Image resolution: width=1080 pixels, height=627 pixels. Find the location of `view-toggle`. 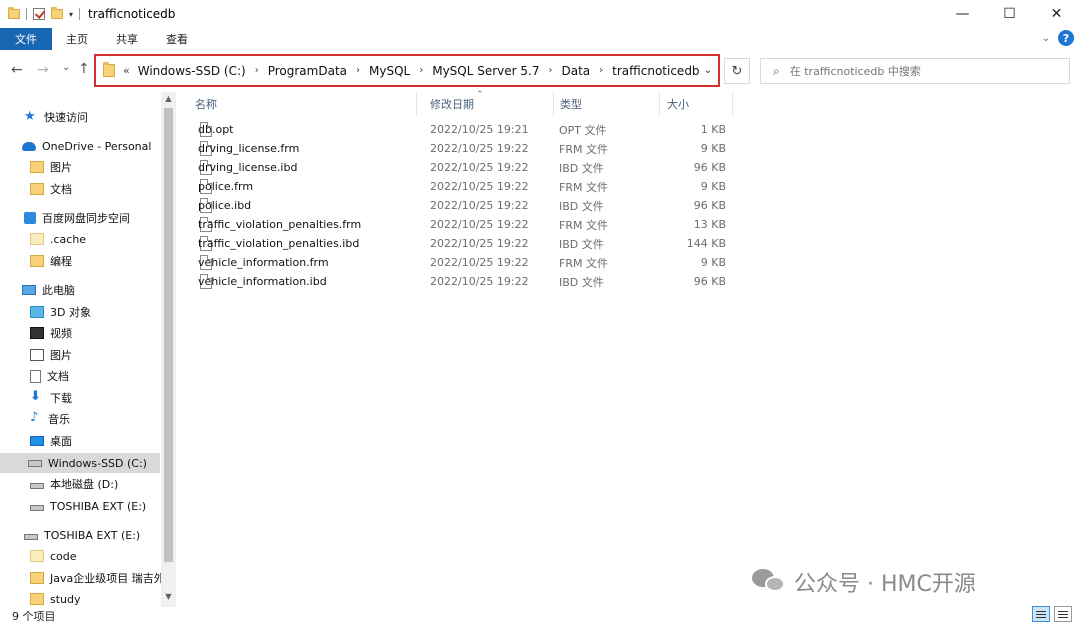

view-toggle is located at coordinates (1052, 614).